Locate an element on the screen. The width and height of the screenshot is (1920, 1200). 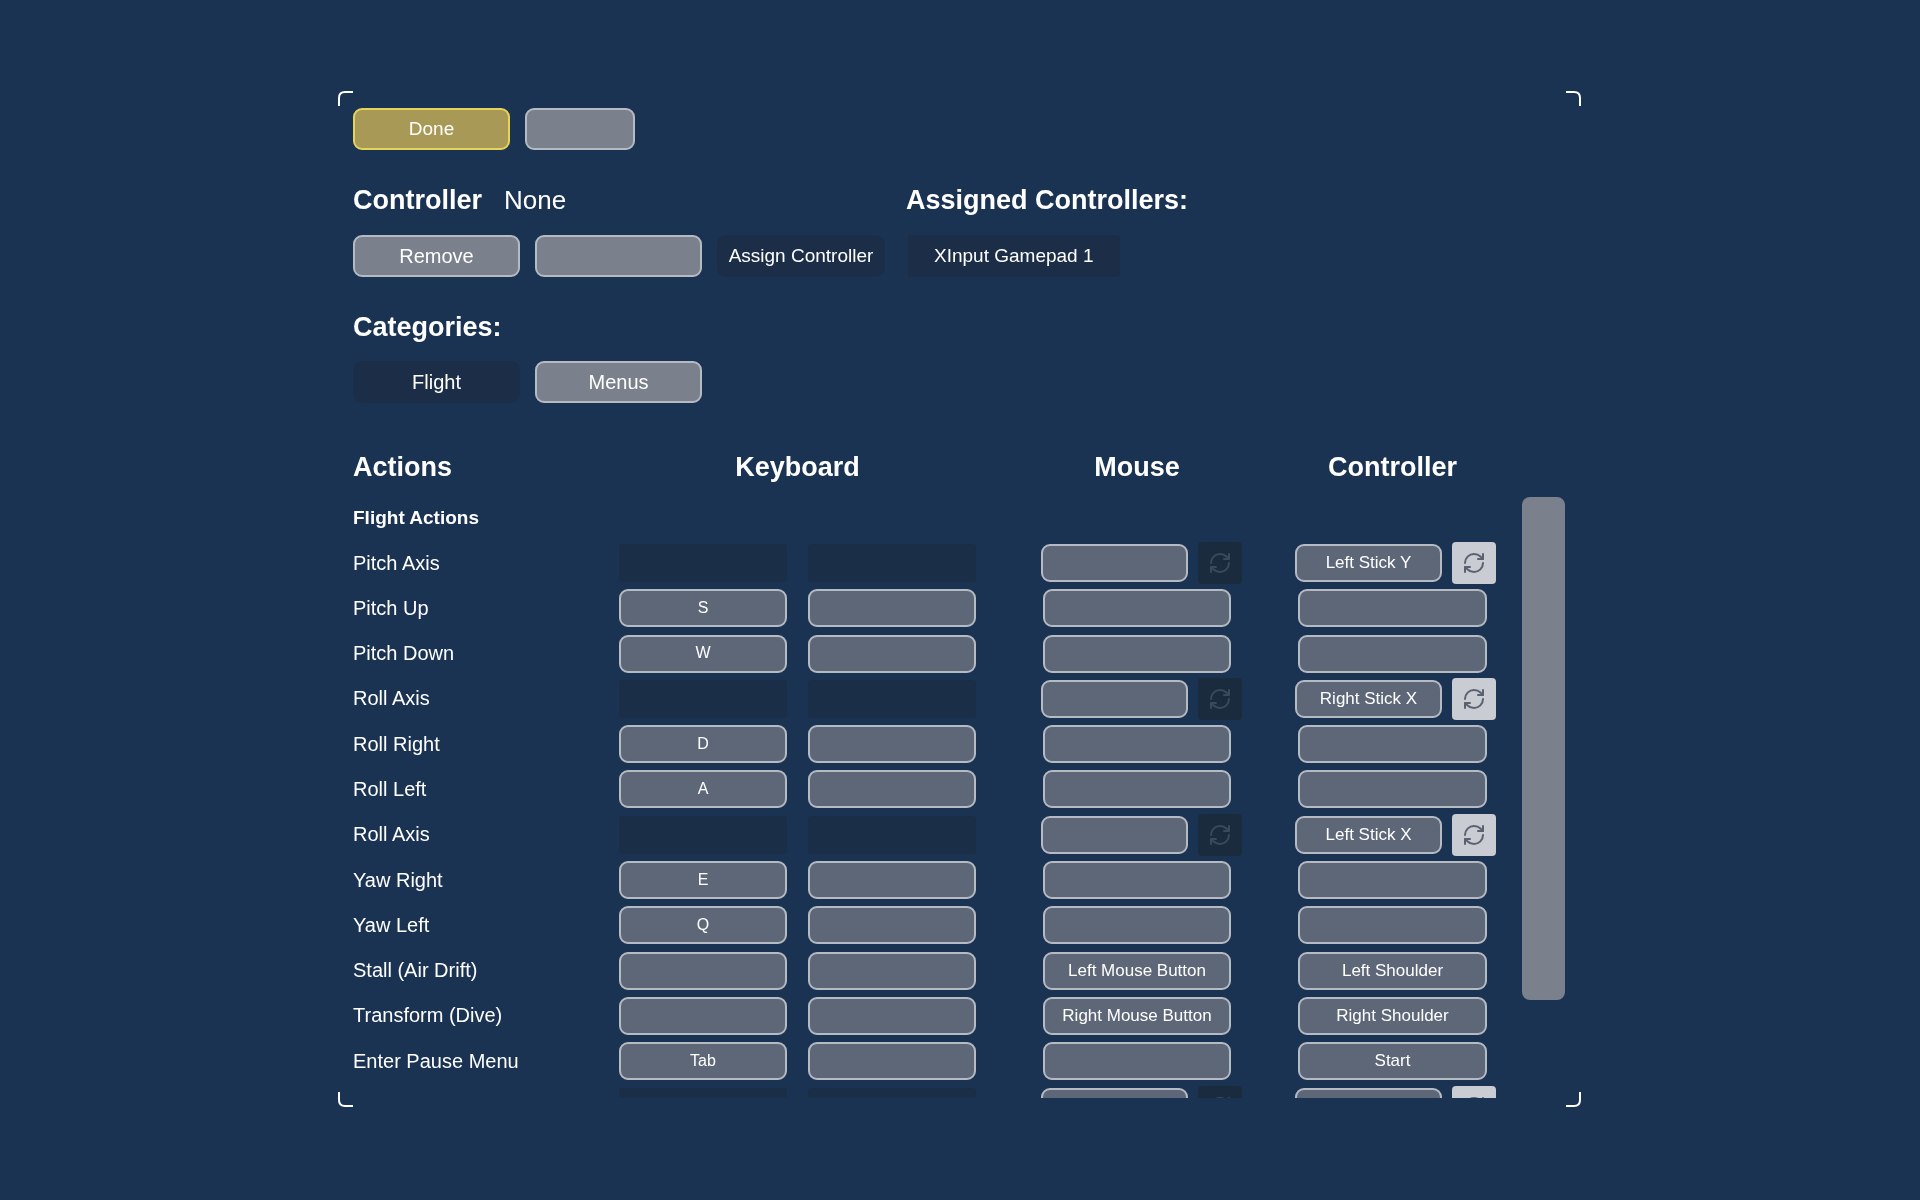
category-tab: Menus is located at coordinates (618, 382).